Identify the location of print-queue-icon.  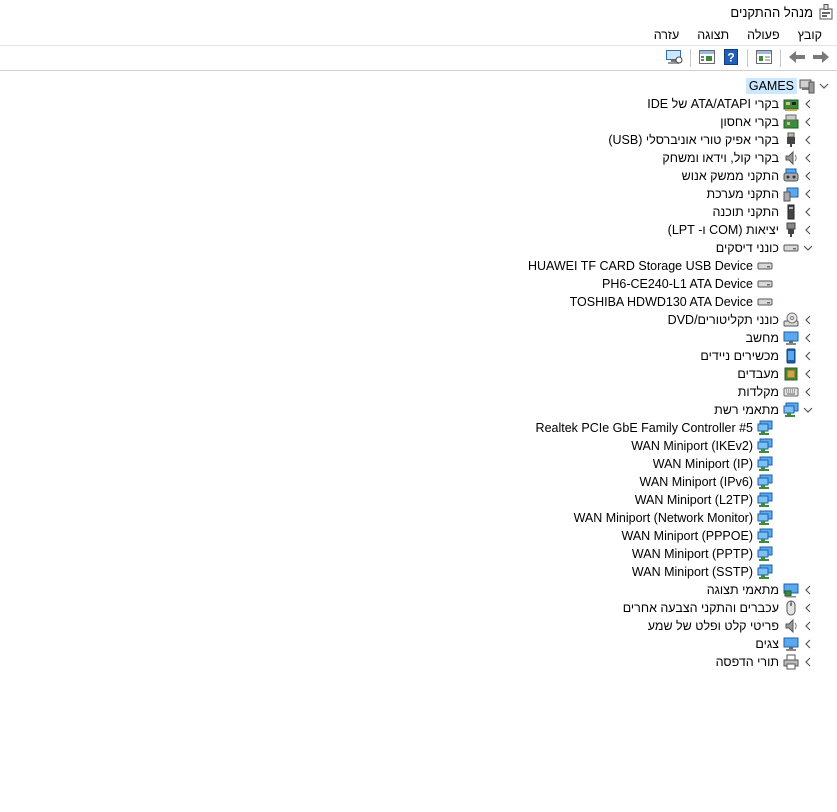
(791, 662).